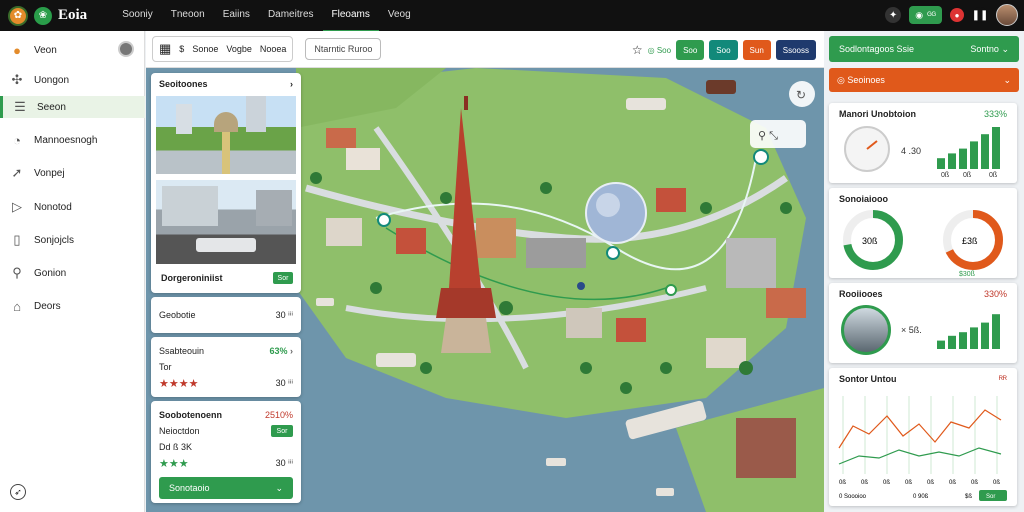 The image size is (1024, 512). What do you see at coordinates (690, 50) in the screenshot?
I see `toolbar-button-1: Soo` at bounding box center [690, 50].